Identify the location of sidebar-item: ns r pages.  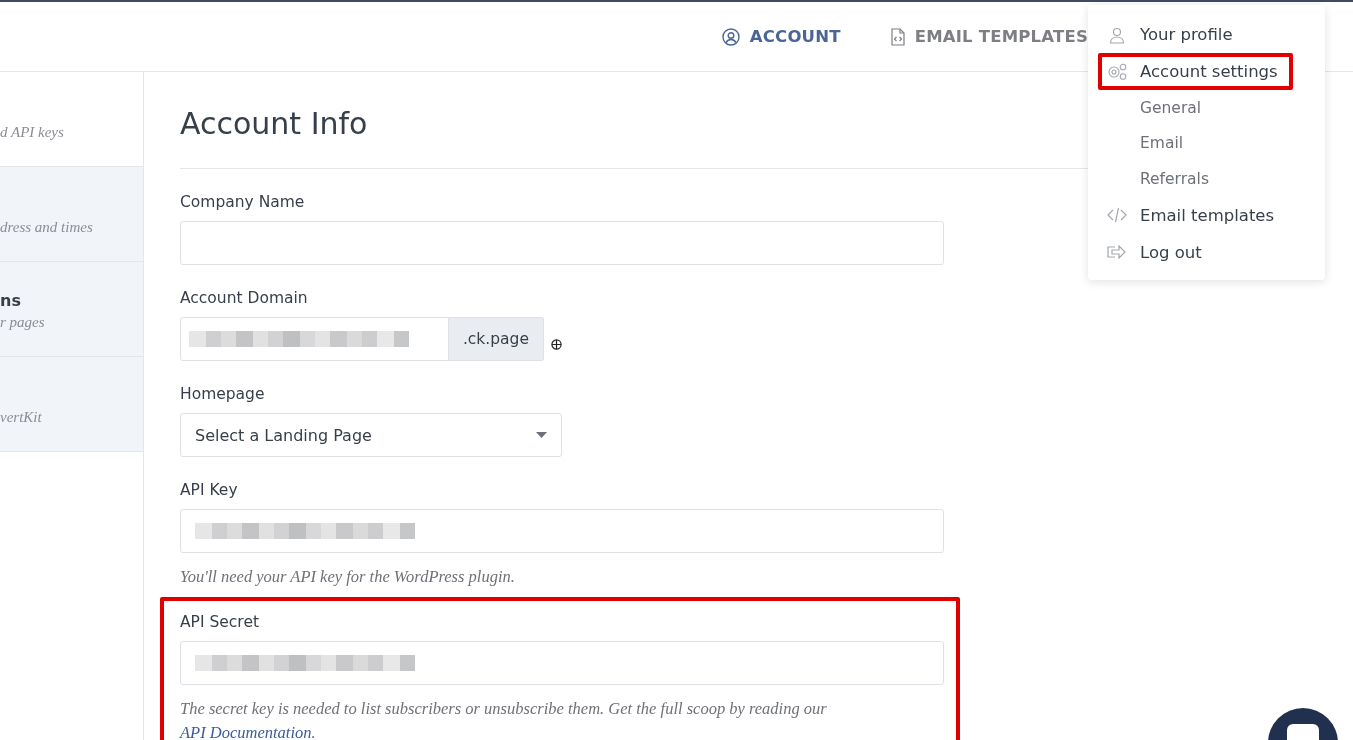
(71, 309).